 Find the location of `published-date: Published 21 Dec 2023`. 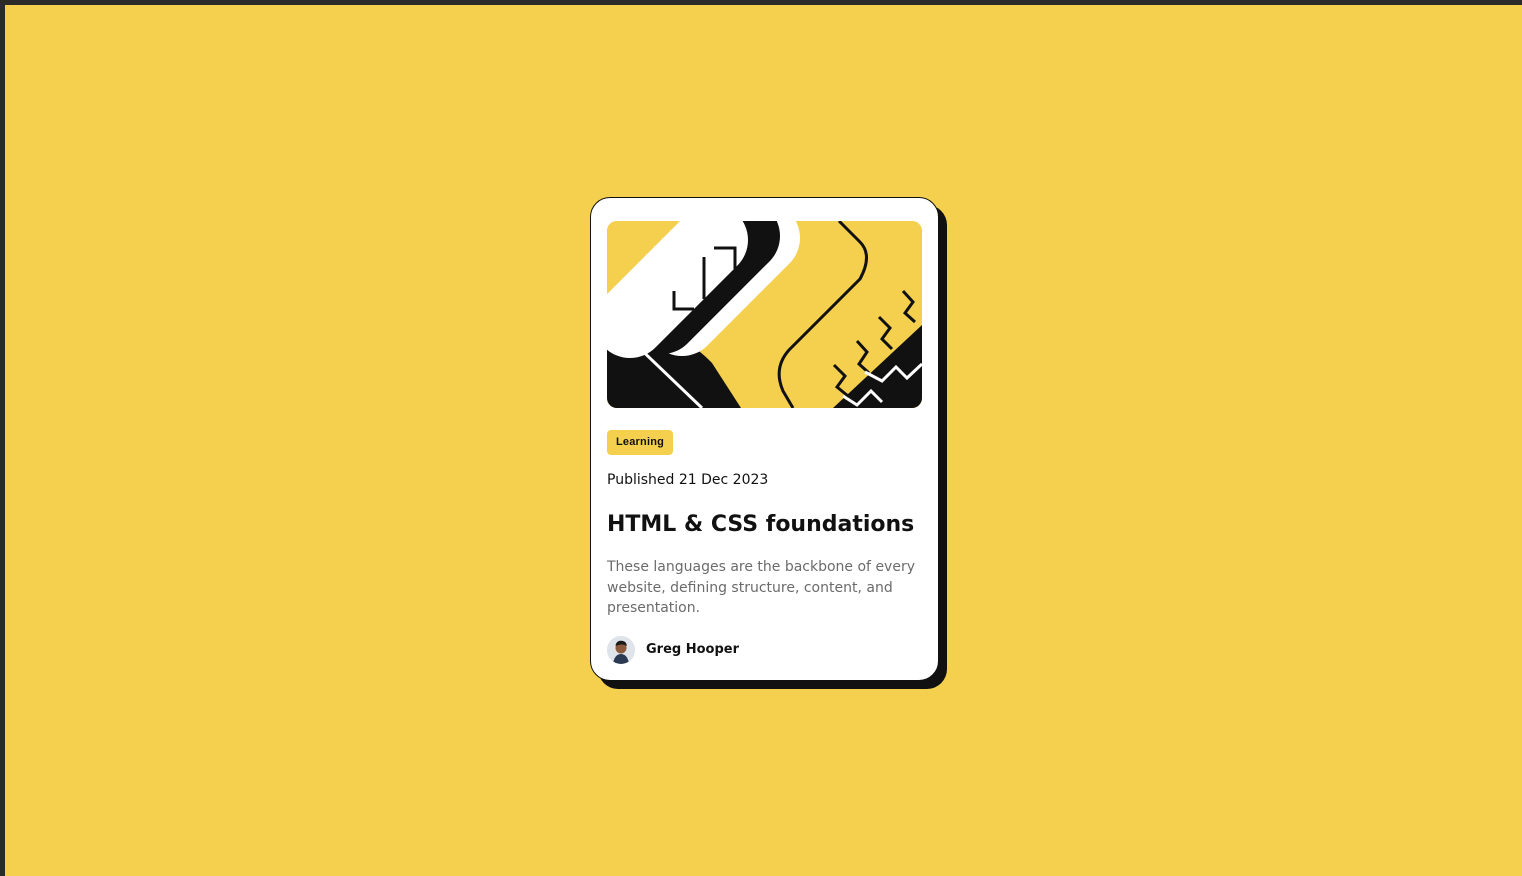

published-date: Published 21 Dec 2023 is located at coordinates (688, 480).